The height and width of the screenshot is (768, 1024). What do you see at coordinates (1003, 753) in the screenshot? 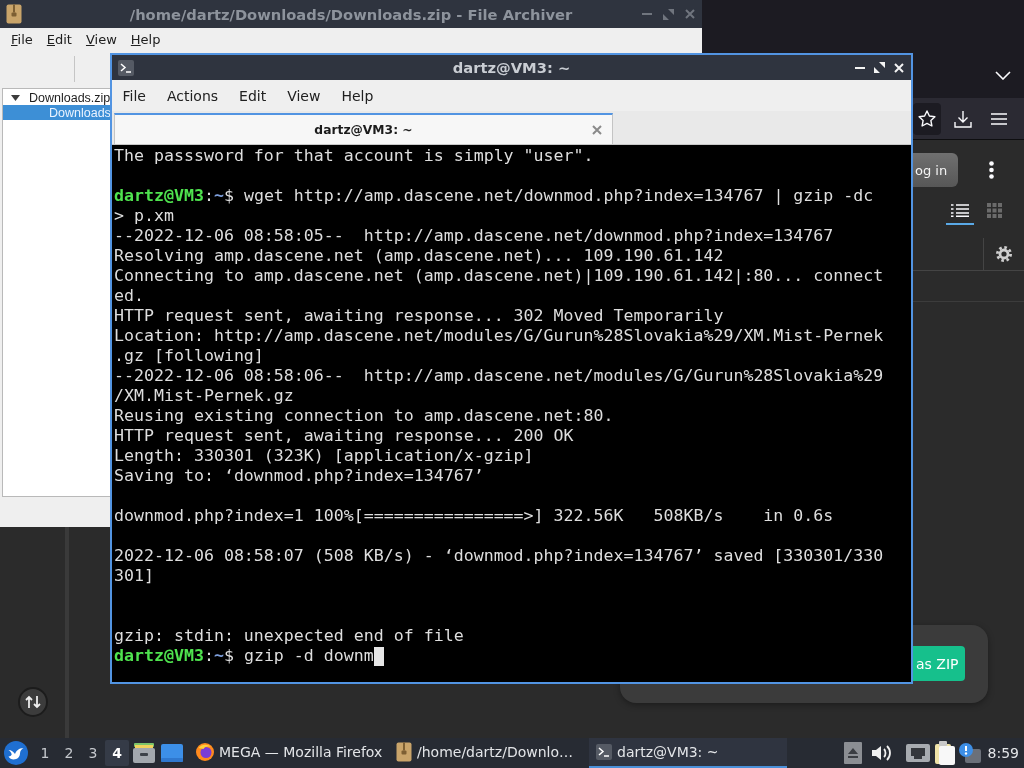
I see `clock: 8:59` at bounding box center [1003, 753].